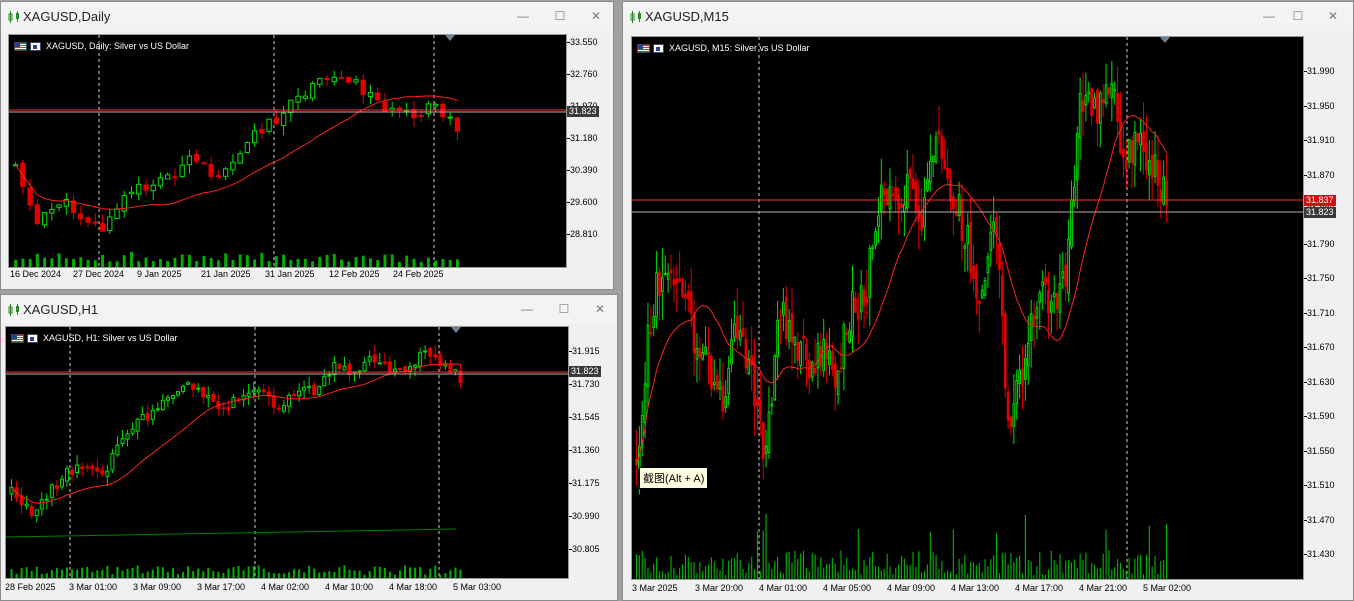 The image size is (1354, 601). Describe the element at coordinates (30, 587) in the screenshot. I see `time-tick-label: 28 Feb 2025` at that location.